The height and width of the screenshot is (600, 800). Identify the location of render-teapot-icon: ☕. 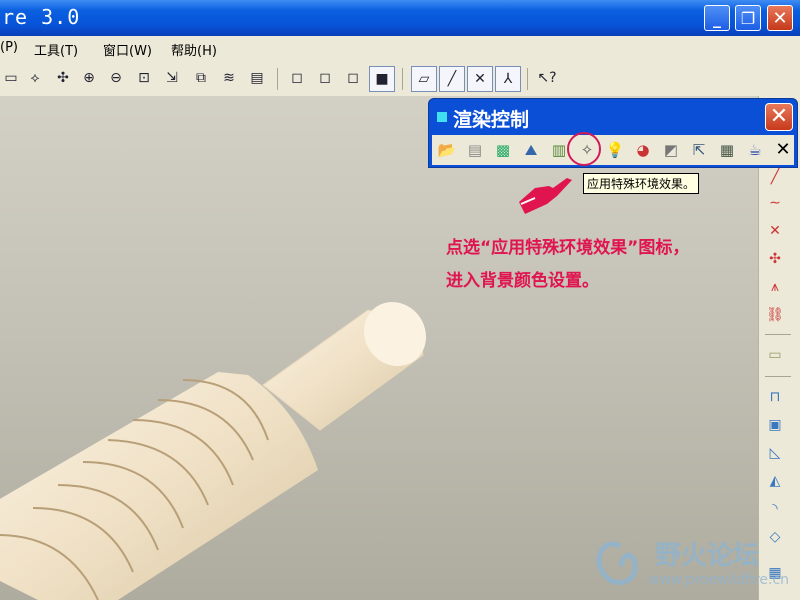
(755, 150).